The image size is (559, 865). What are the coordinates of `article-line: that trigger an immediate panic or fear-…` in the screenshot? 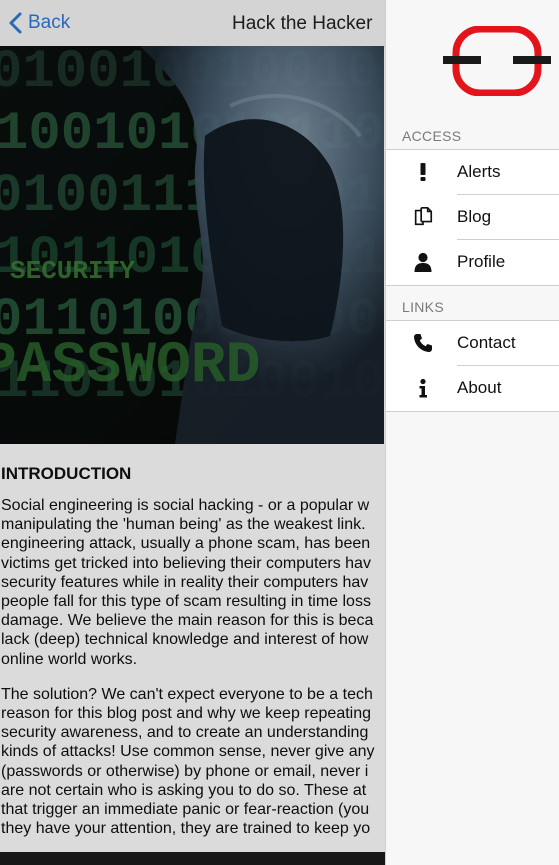 It's located at (185, 810).